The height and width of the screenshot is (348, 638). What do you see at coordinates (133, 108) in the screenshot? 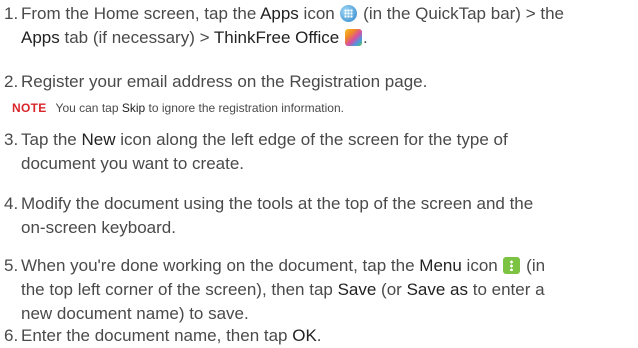
I see `skip-term: Skip` at bounding box center [133, 108].